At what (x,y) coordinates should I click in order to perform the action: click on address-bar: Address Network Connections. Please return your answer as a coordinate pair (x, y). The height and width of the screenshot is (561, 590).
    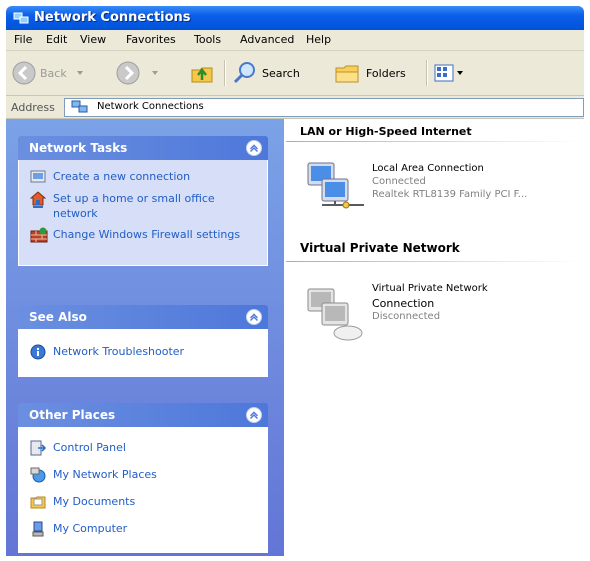
    Looking at the image, I should click on (295, 107).